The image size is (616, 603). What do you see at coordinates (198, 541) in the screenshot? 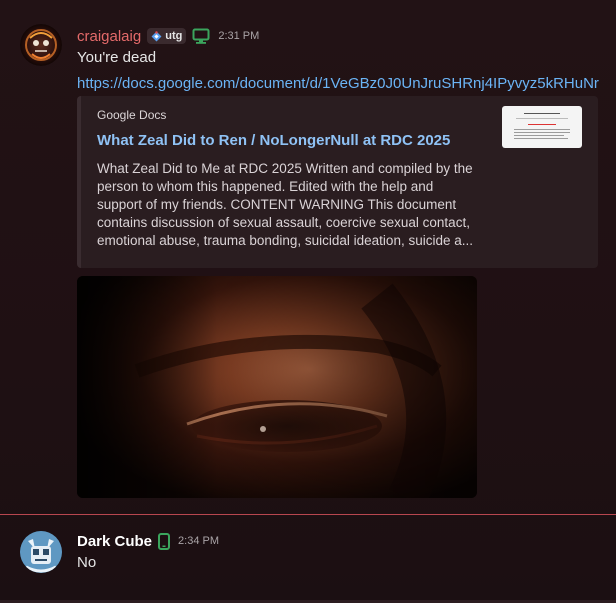
I see `timestamp: 2:34 PM` at bounding box center [198, 541].